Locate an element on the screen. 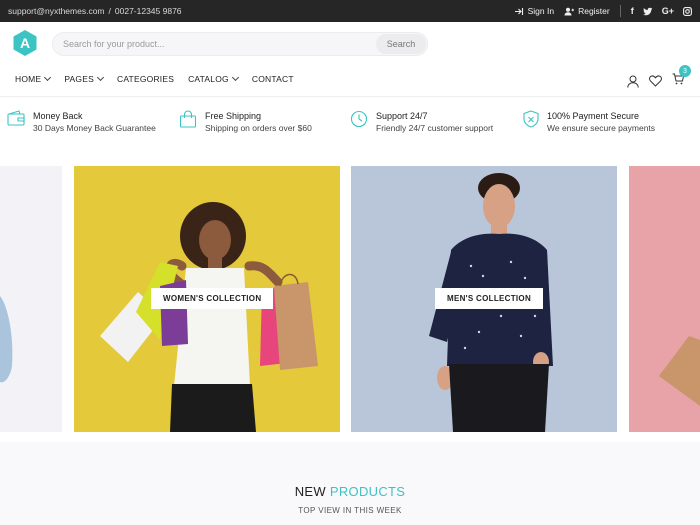  site-header: A Search is located at coordinates (350, 44).